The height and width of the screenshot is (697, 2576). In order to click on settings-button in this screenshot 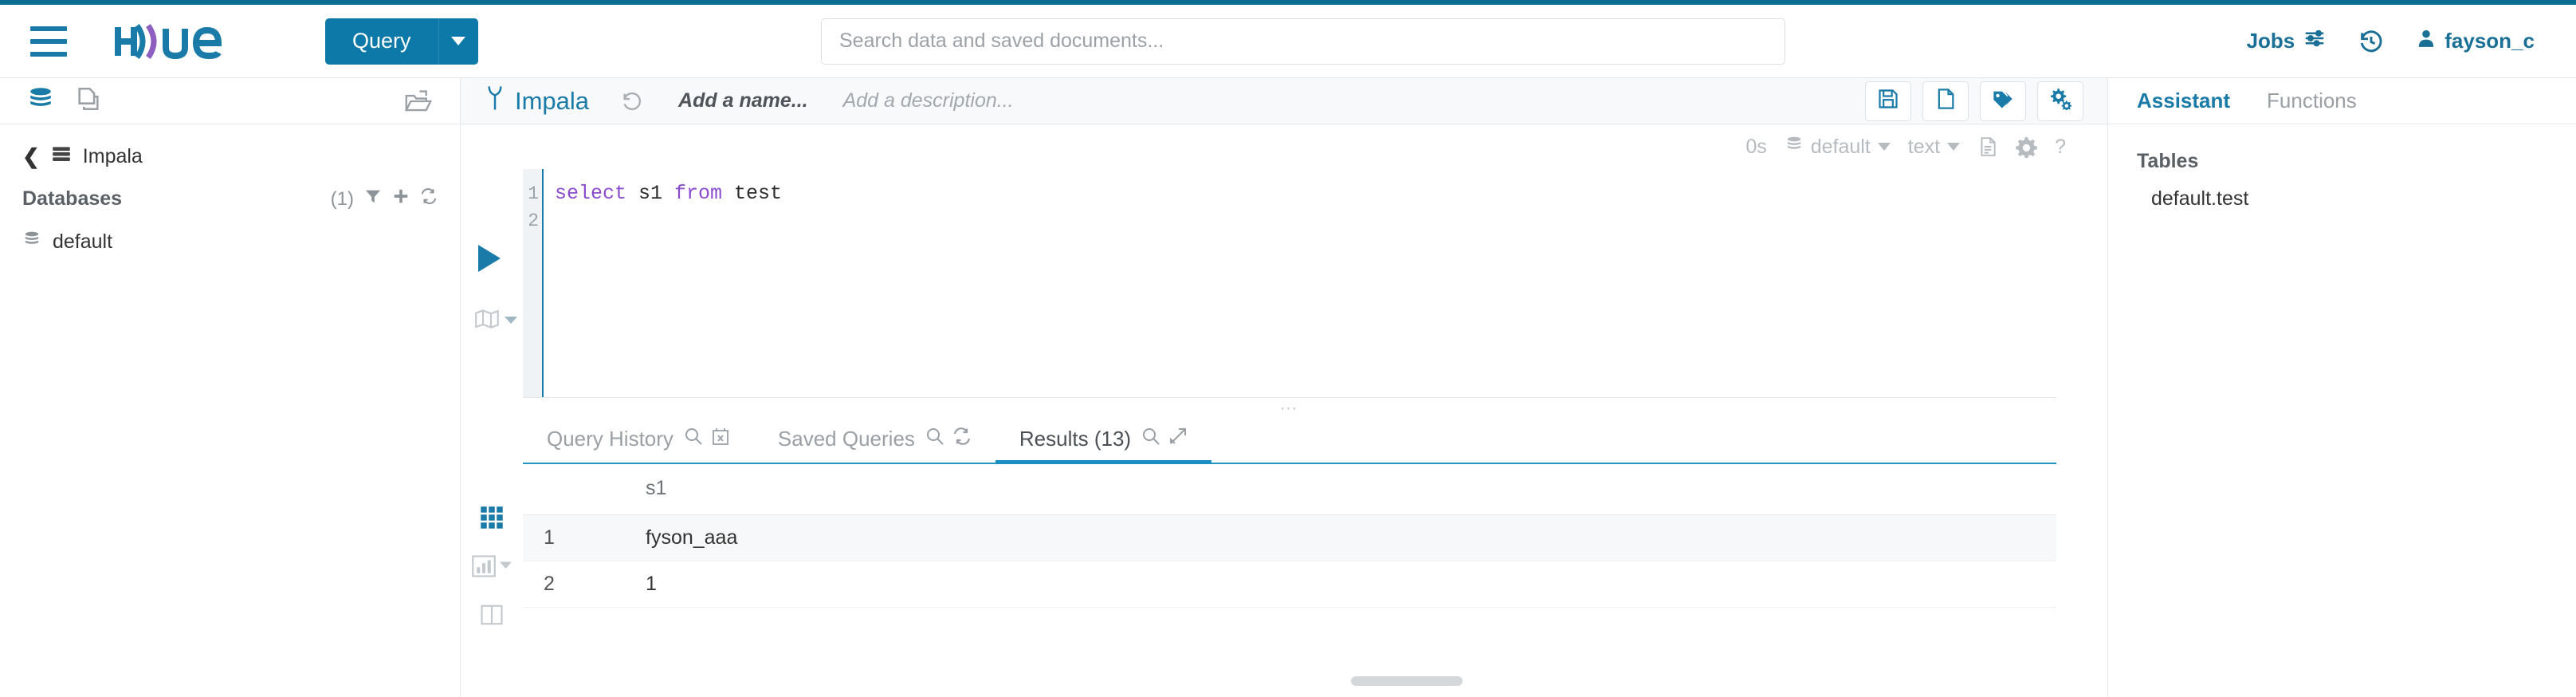, I will do `click(2060, 101)`.